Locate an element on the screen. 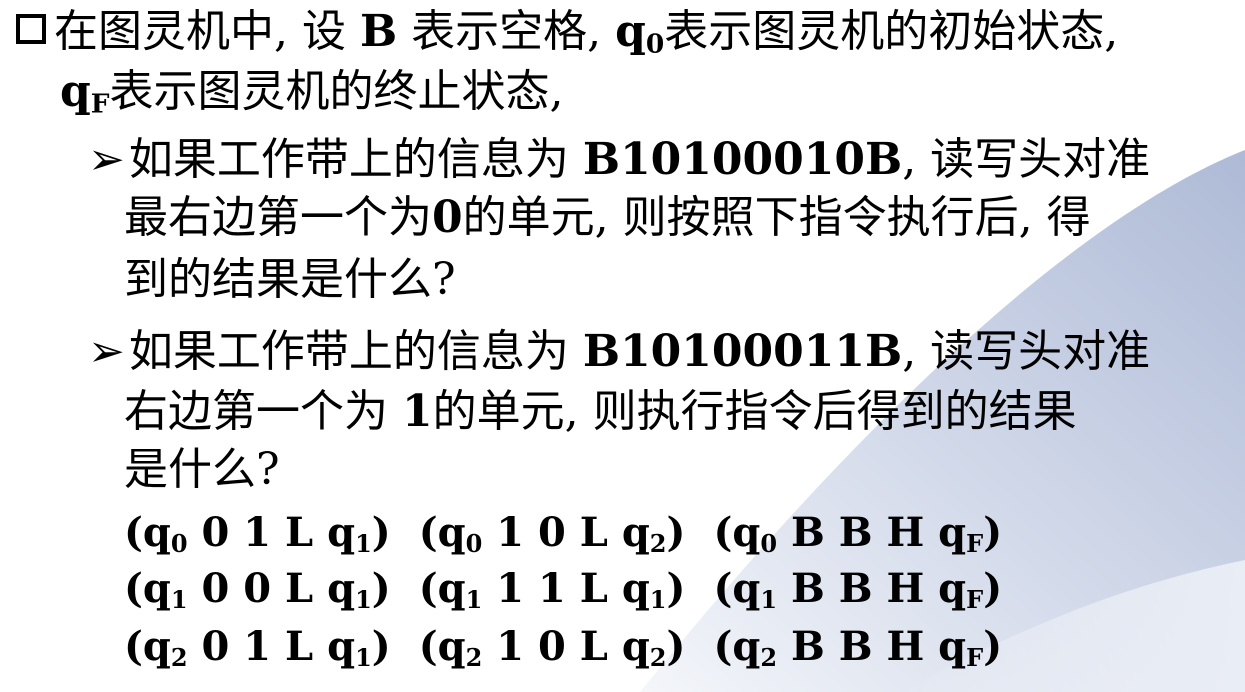  rule: (q0 1 0 L q2) is located at coordinates (552, 533).